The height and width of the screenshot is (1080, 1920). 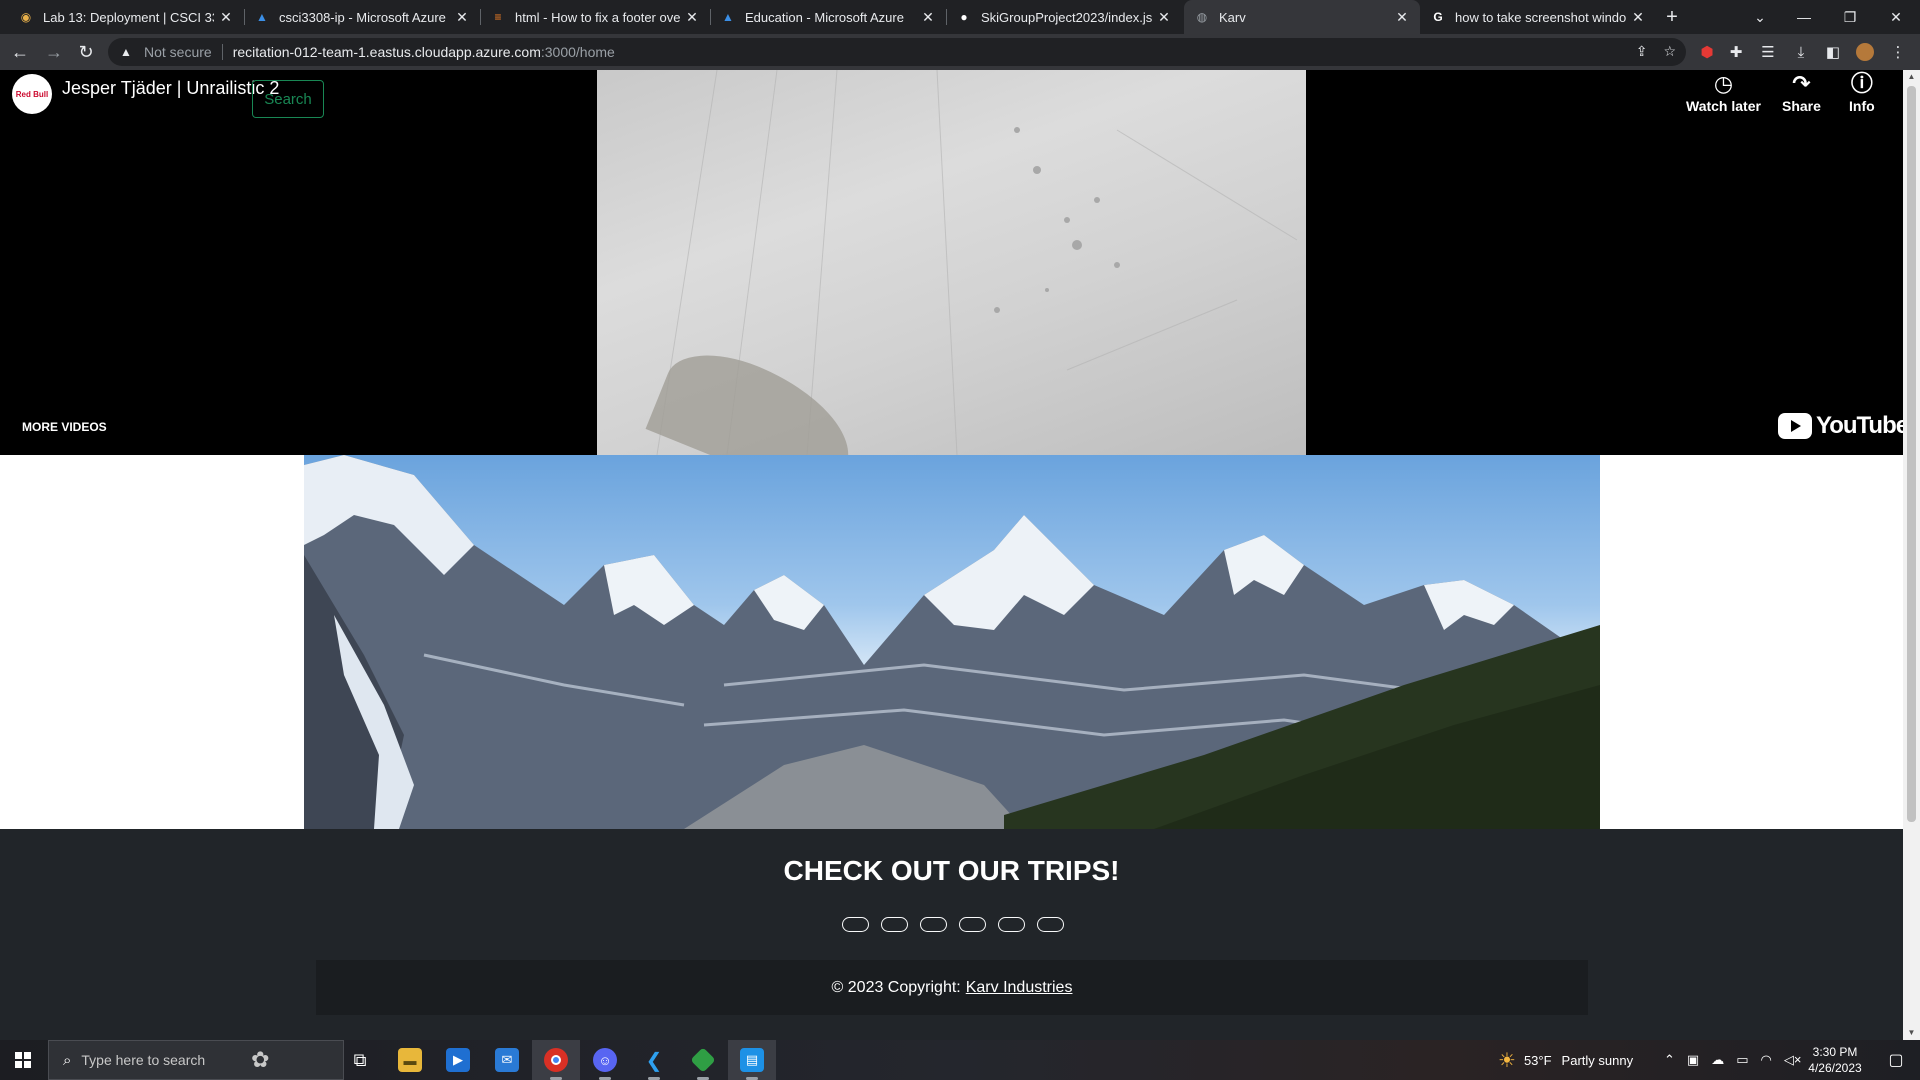 I want to click on battery-icon: ▭, so click(x=1742, y=1060).